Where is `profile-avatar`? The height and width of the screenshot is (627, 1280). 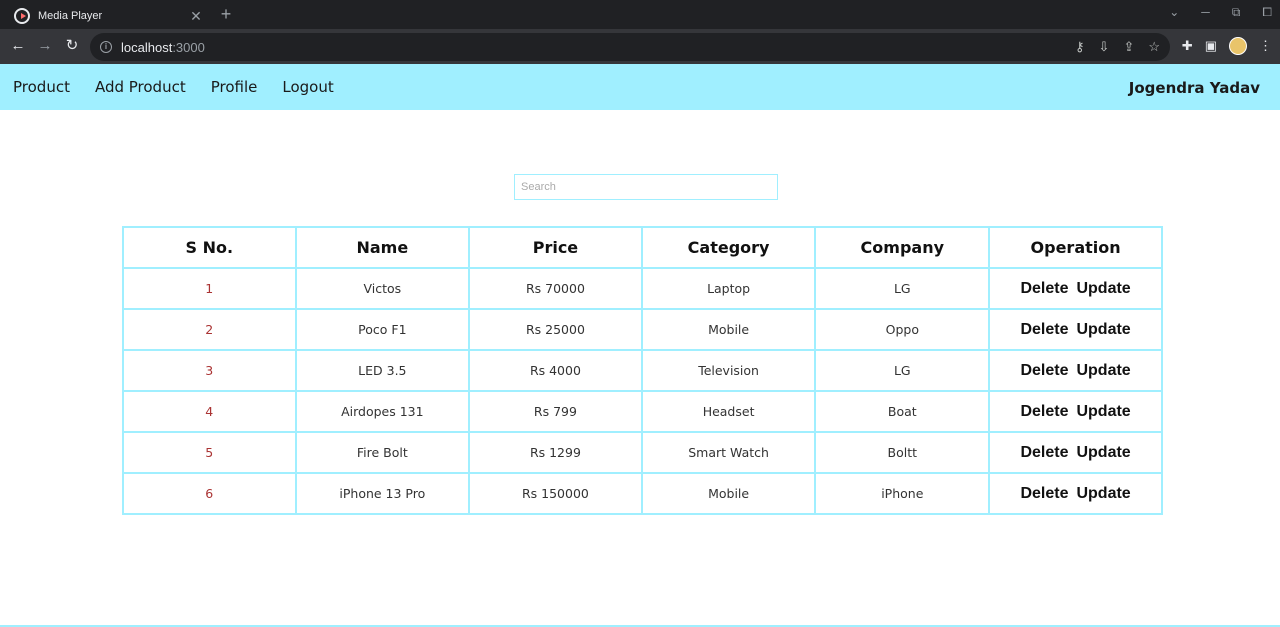 profile-avatar is located at coordinates (1238, 46).